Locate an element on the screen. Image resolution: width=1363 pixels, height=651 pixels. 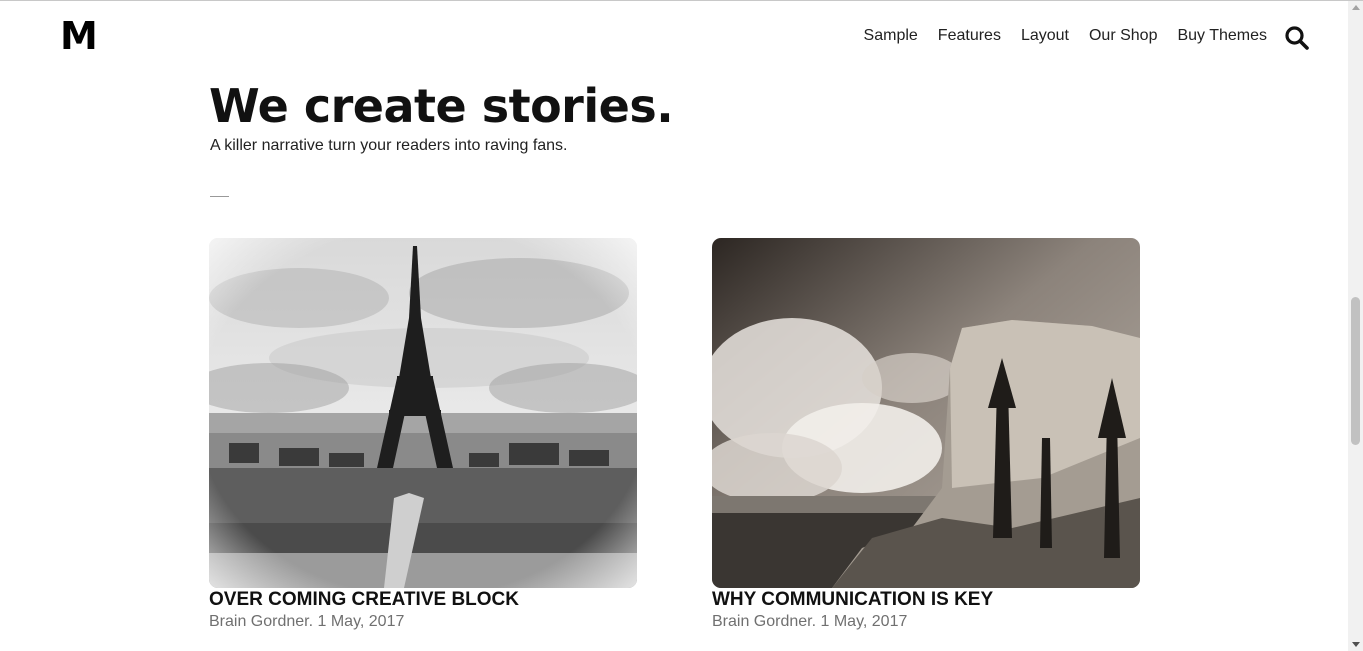
site-logo: M is located at coordinates (79, 36).